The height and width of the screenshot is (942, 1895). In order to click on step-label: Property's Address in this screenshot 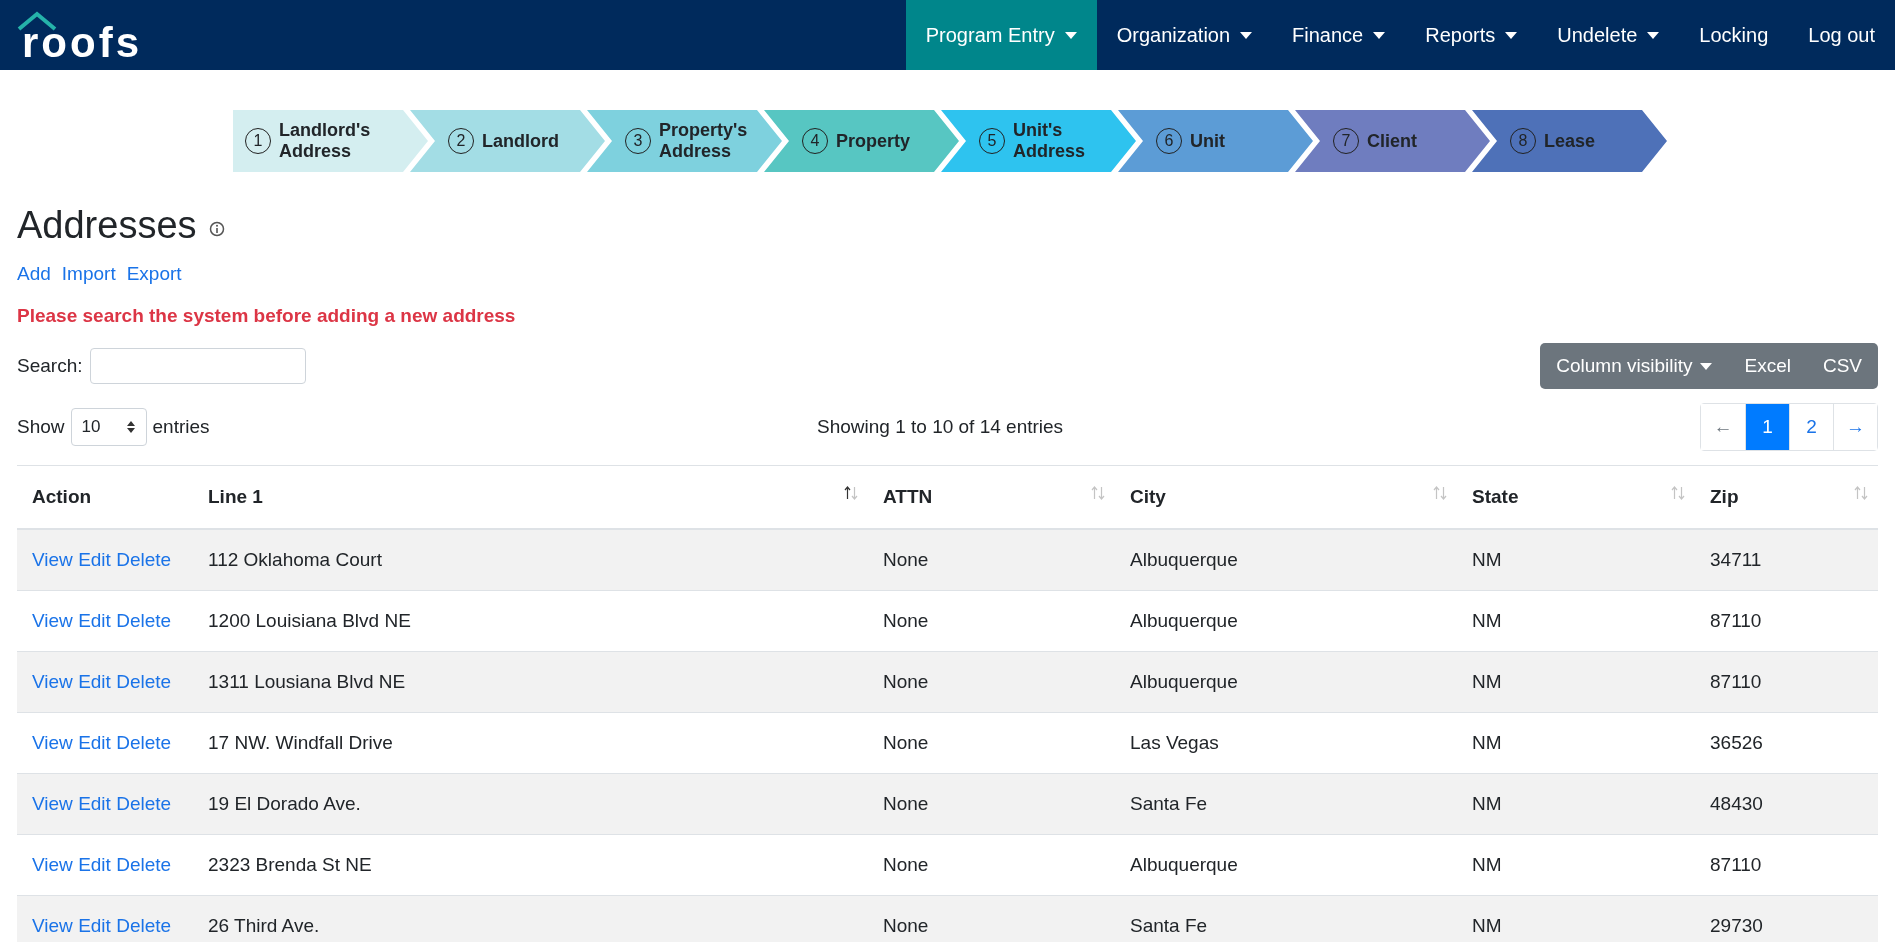, I will do `click(704, 141)`.